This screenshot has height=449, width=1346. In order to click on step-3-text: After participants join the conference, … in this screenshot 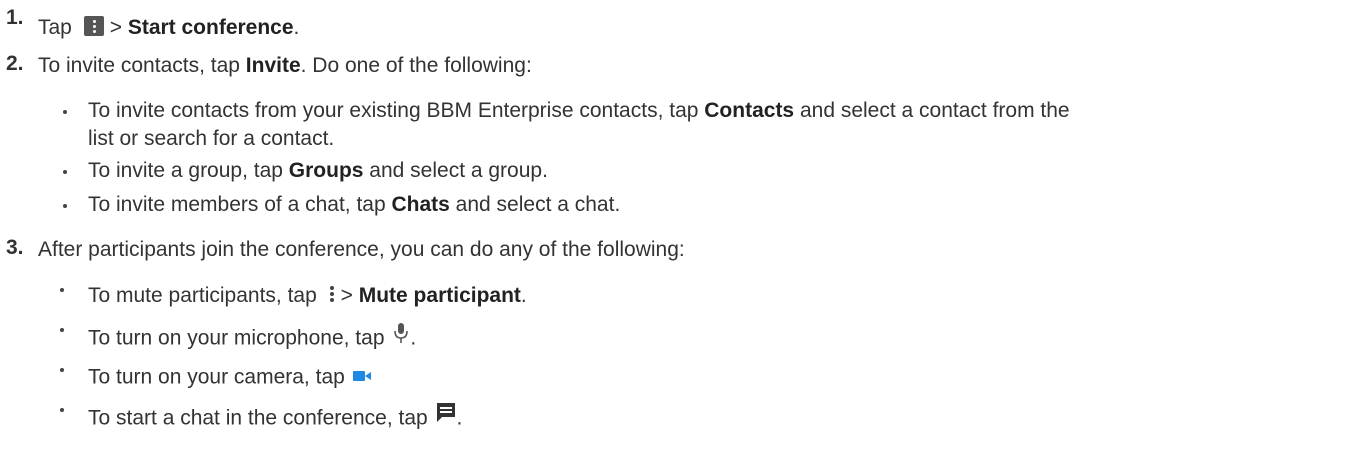, I will do `click(361, 249)`.